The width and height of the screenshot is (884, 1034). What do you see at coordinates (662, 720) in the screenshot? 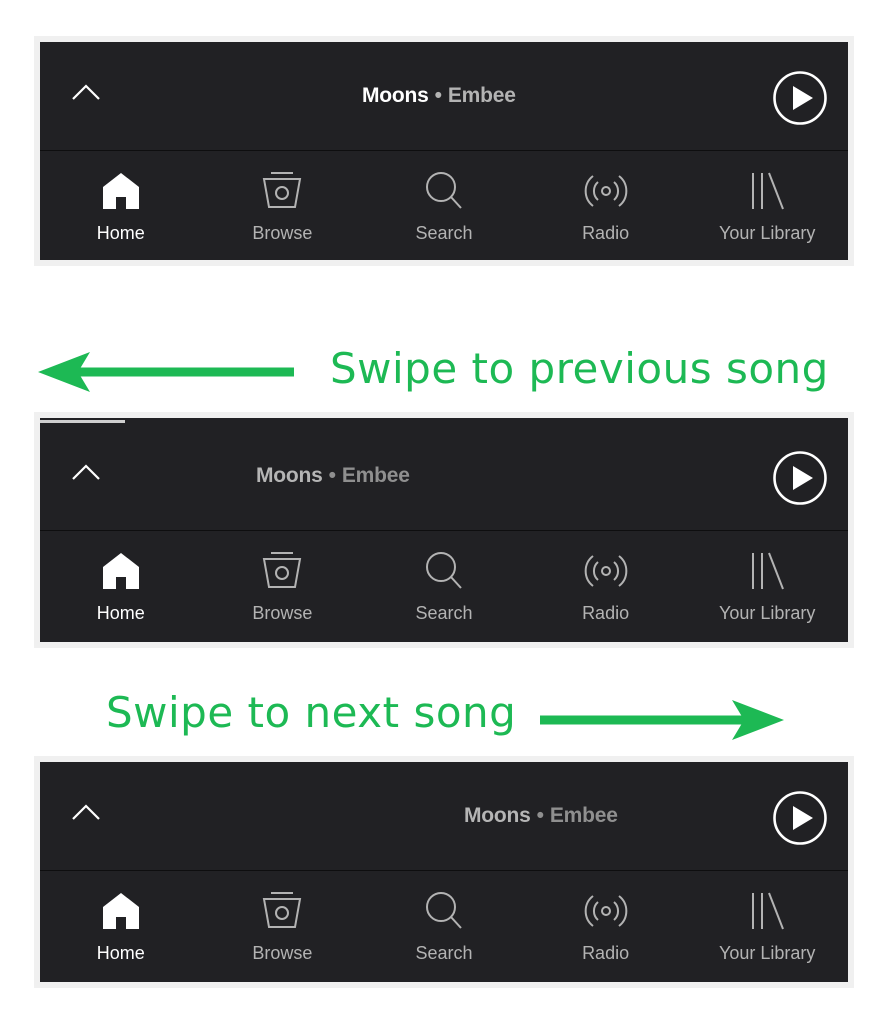
I see `arrow-right-icon` at bounding box center [662, 720].